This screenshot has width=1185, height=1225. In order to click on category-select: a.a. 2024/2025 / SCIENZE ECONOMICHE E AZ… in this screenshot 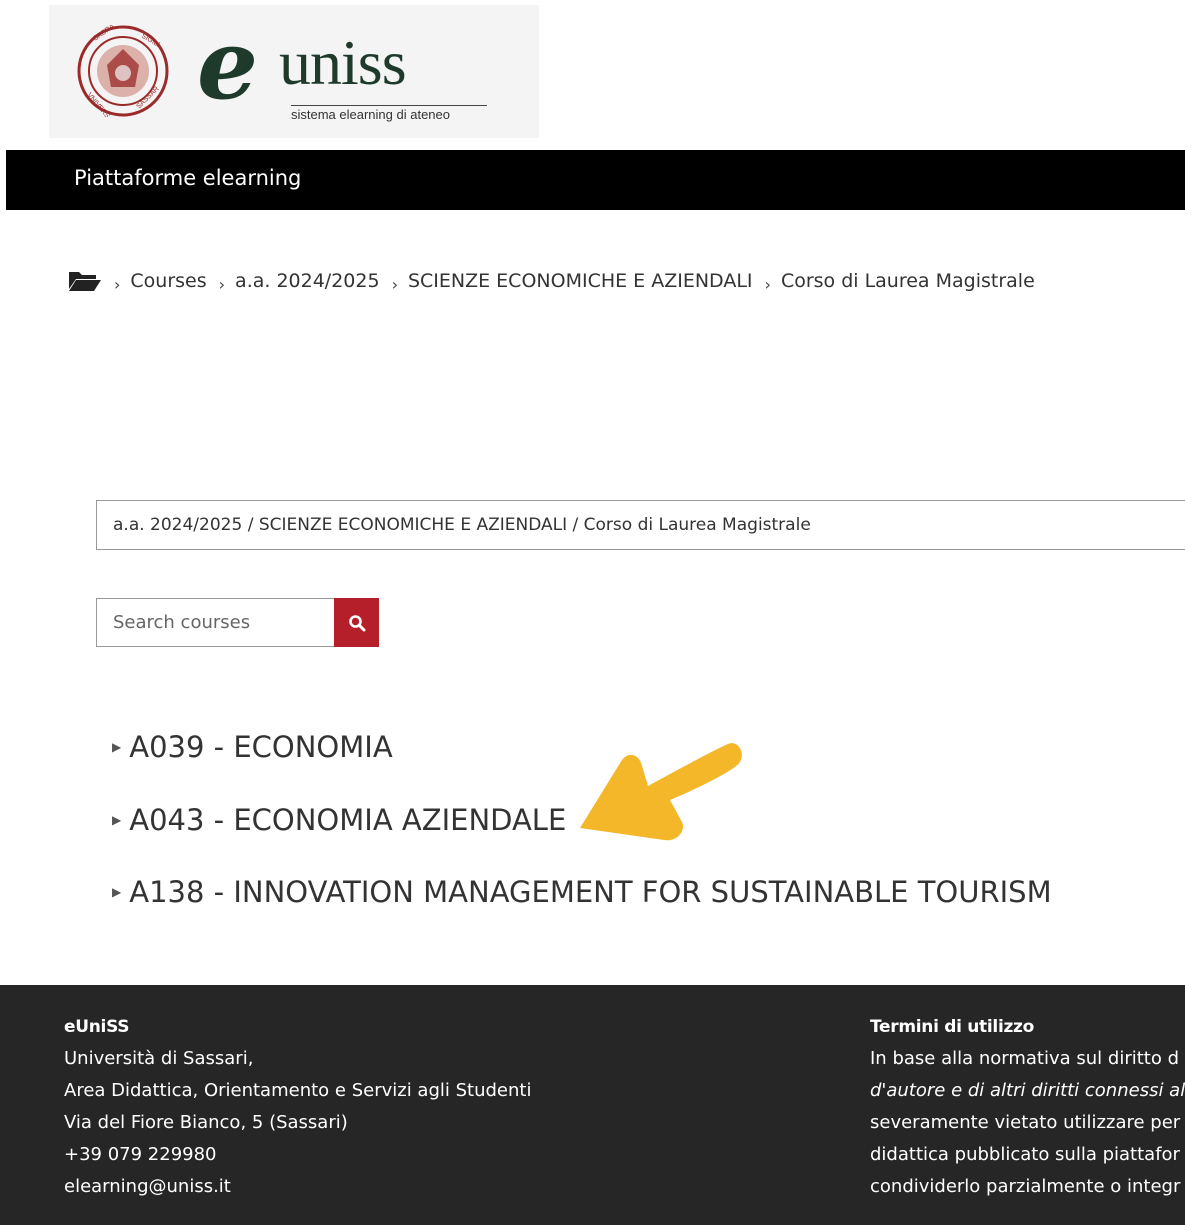, I will do `click(640, 525)`.